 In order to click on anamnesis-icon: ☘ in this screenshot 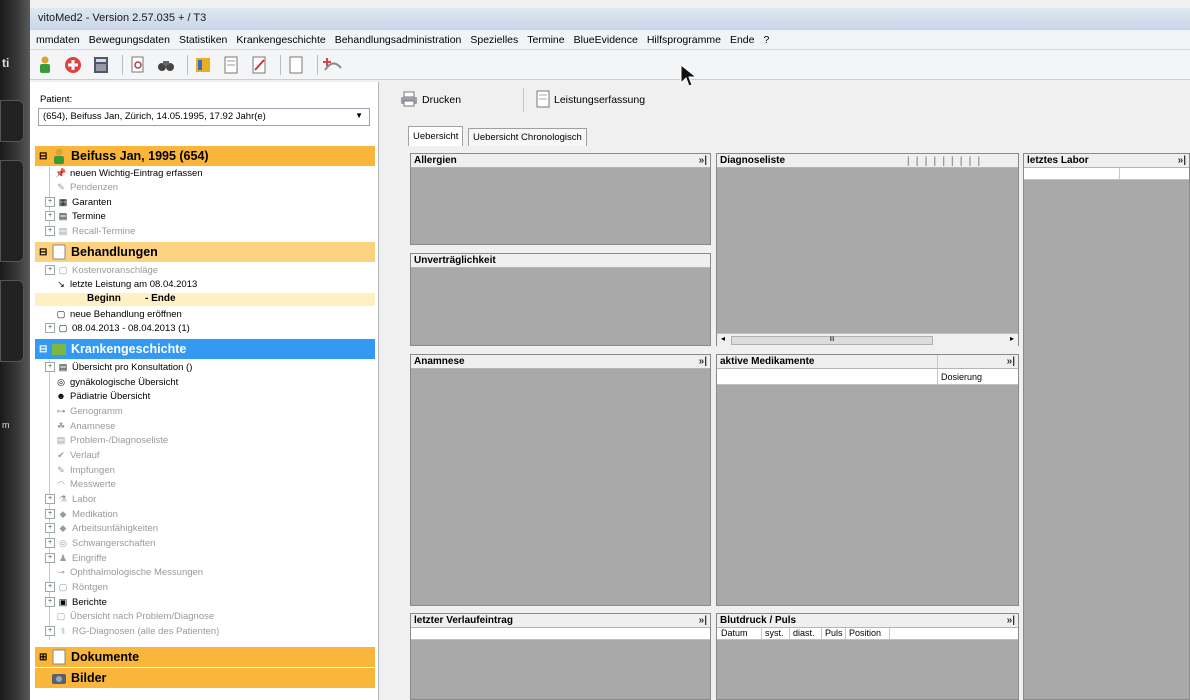, I will do `click(61, 425)`.